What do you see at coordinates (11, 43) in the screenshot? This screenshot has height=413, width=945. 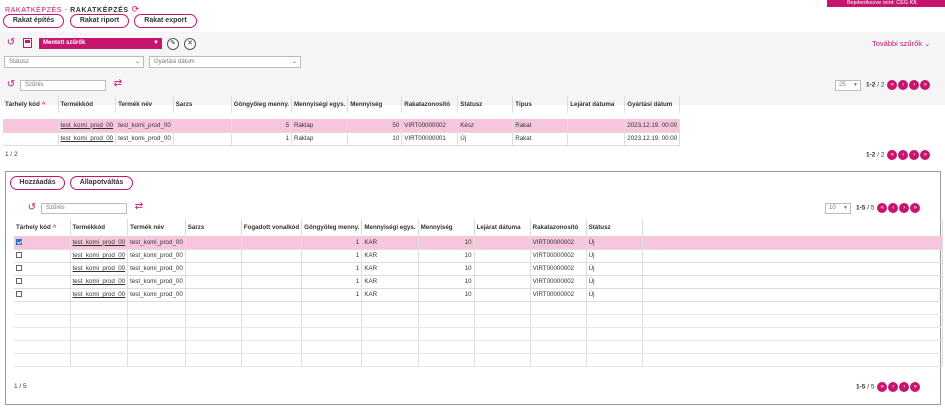 I see `reset-filter-icon: ↺` at bounding box center [11, 43].